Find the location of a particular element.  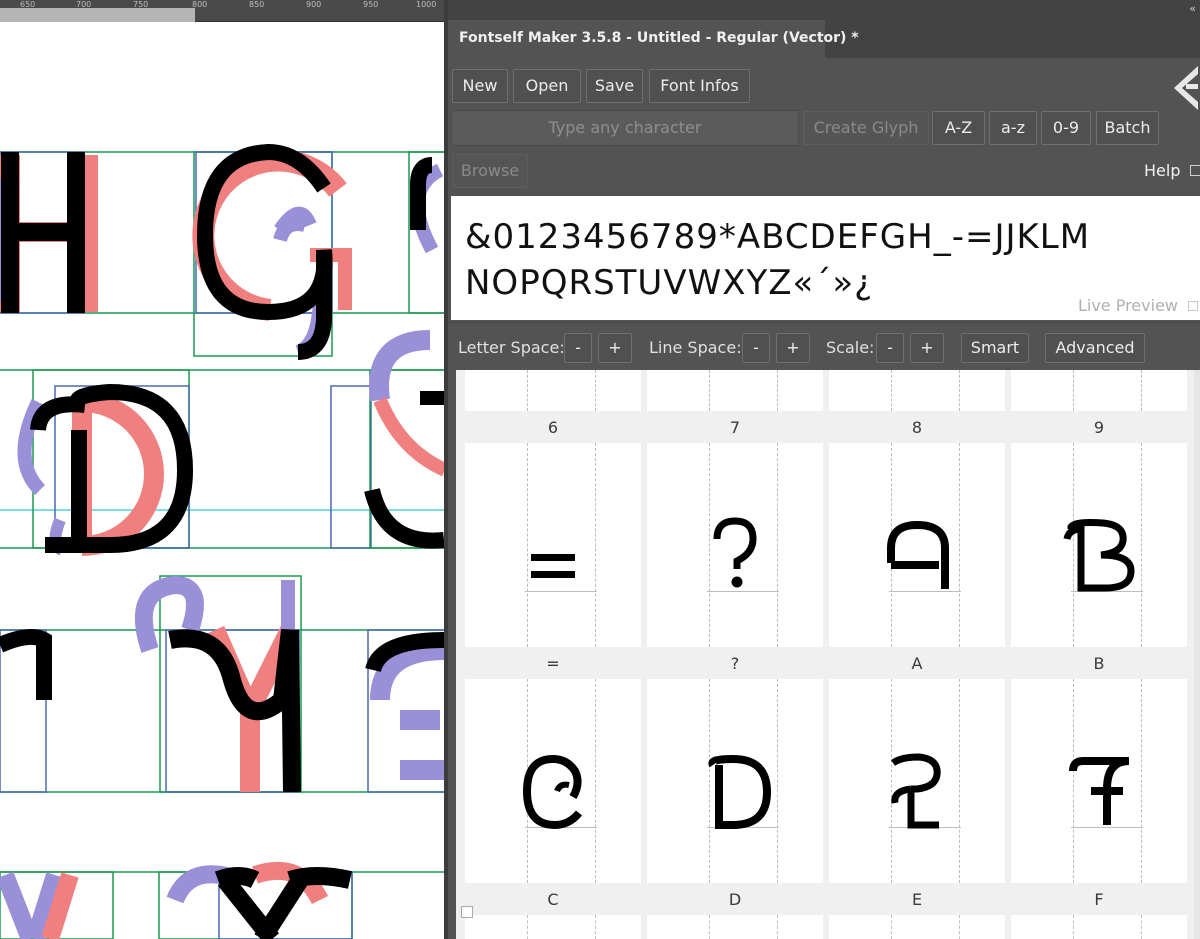

glyph-label: ? is located at coordinates (735, 663).